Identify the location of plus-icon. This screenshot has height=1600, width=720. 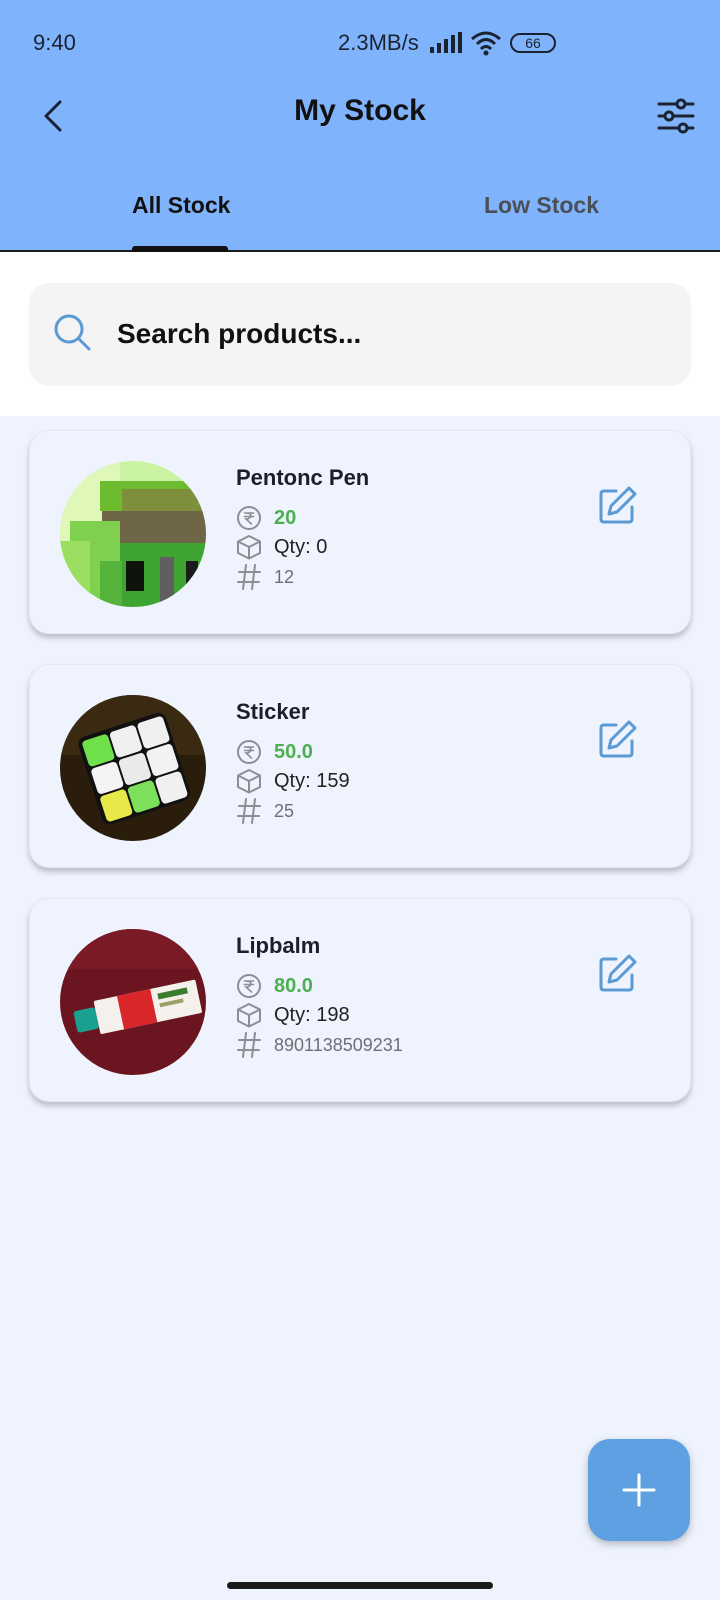
(639, 1490).